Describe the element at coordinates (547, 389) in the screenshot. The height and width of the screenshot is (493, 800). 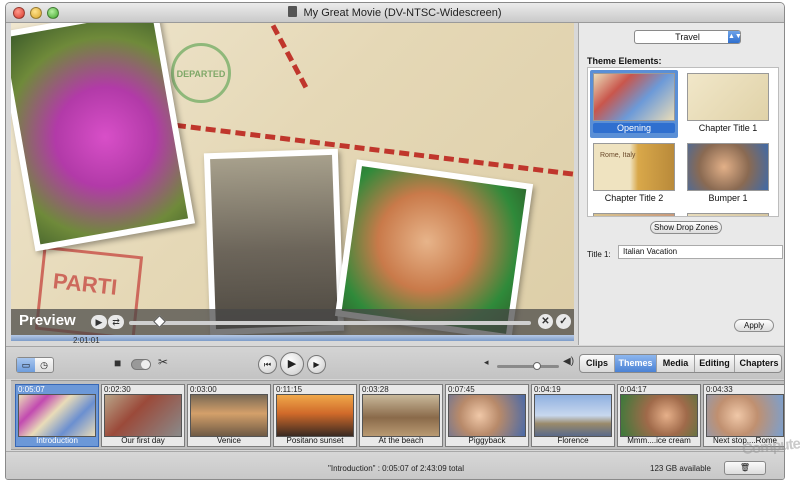
I see `clip-duration: 0:04:19` at that location.